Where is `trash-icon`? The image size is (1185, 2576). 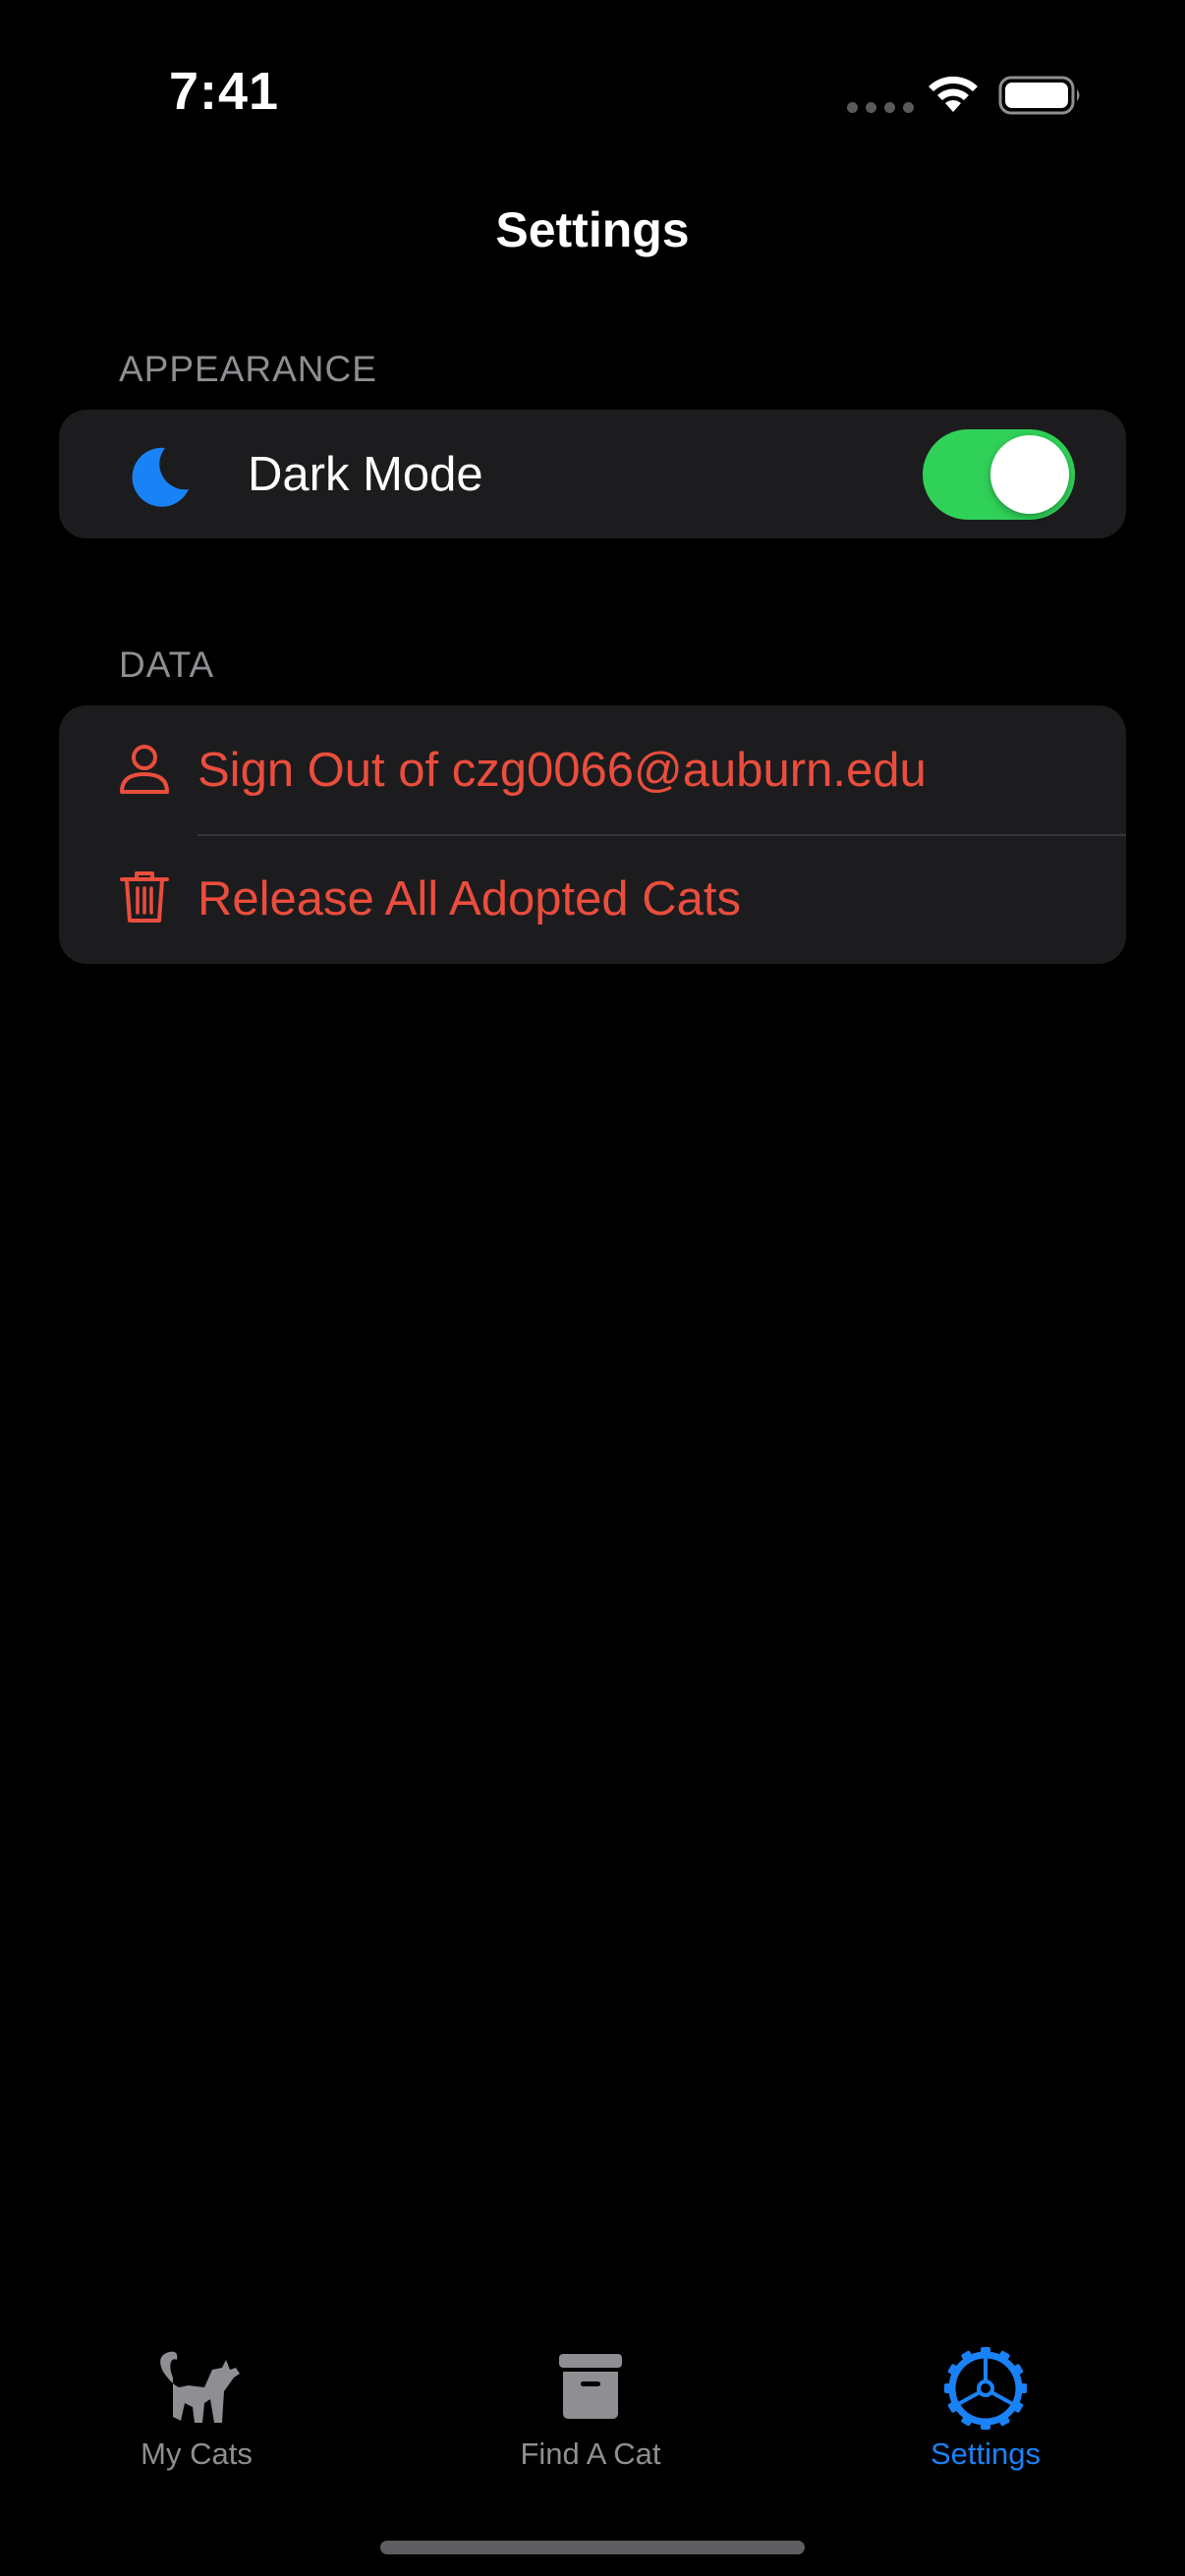 trash-icon is located at coordinates (145, 897).